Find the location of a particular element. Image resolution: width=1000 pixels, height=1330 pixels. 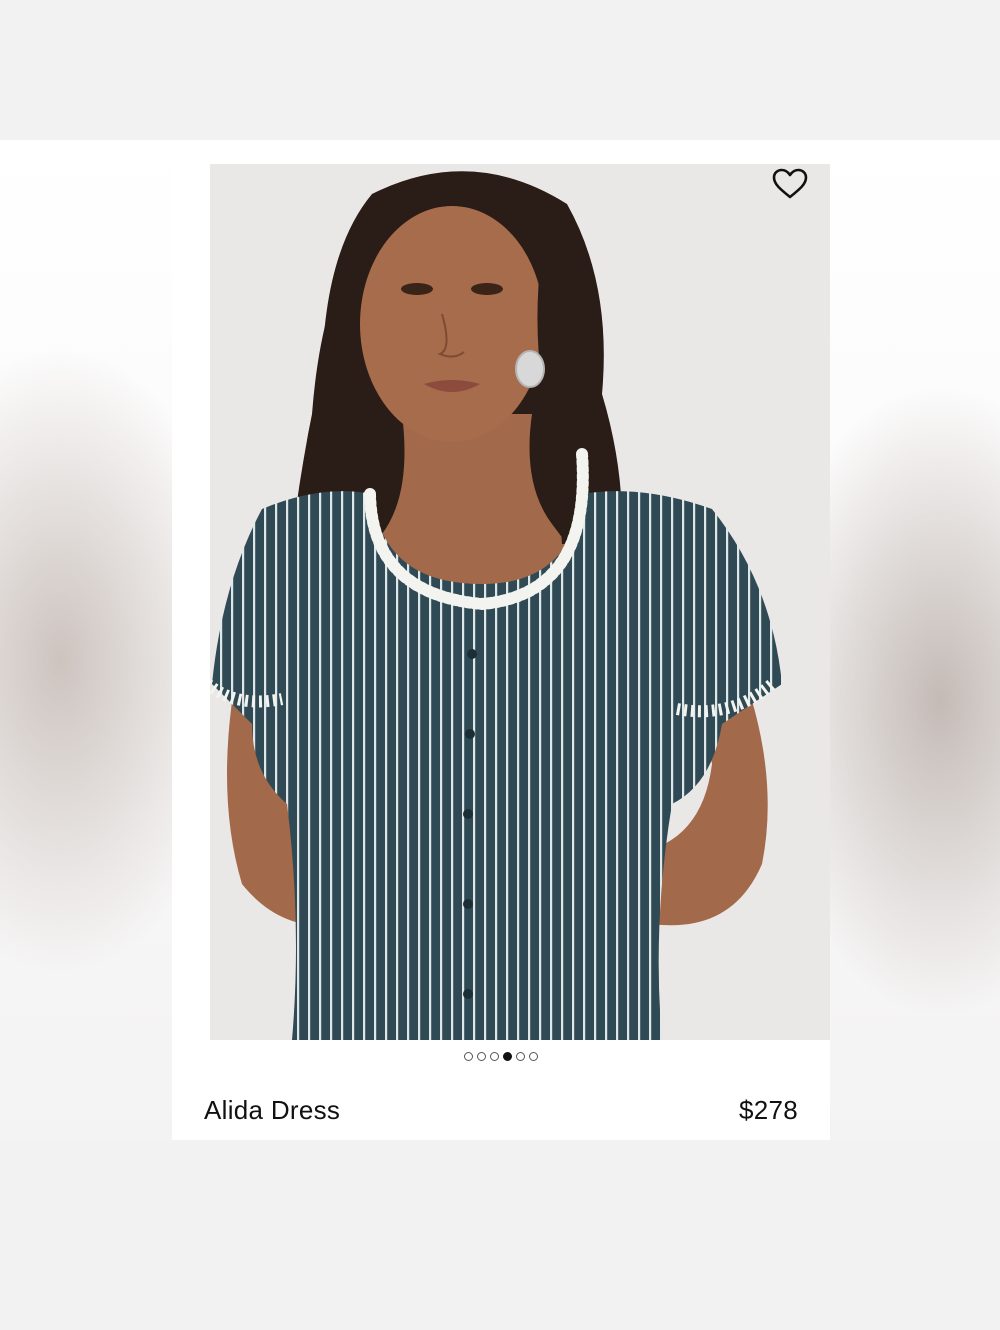

image-edge is located at coordinates (191, 602).